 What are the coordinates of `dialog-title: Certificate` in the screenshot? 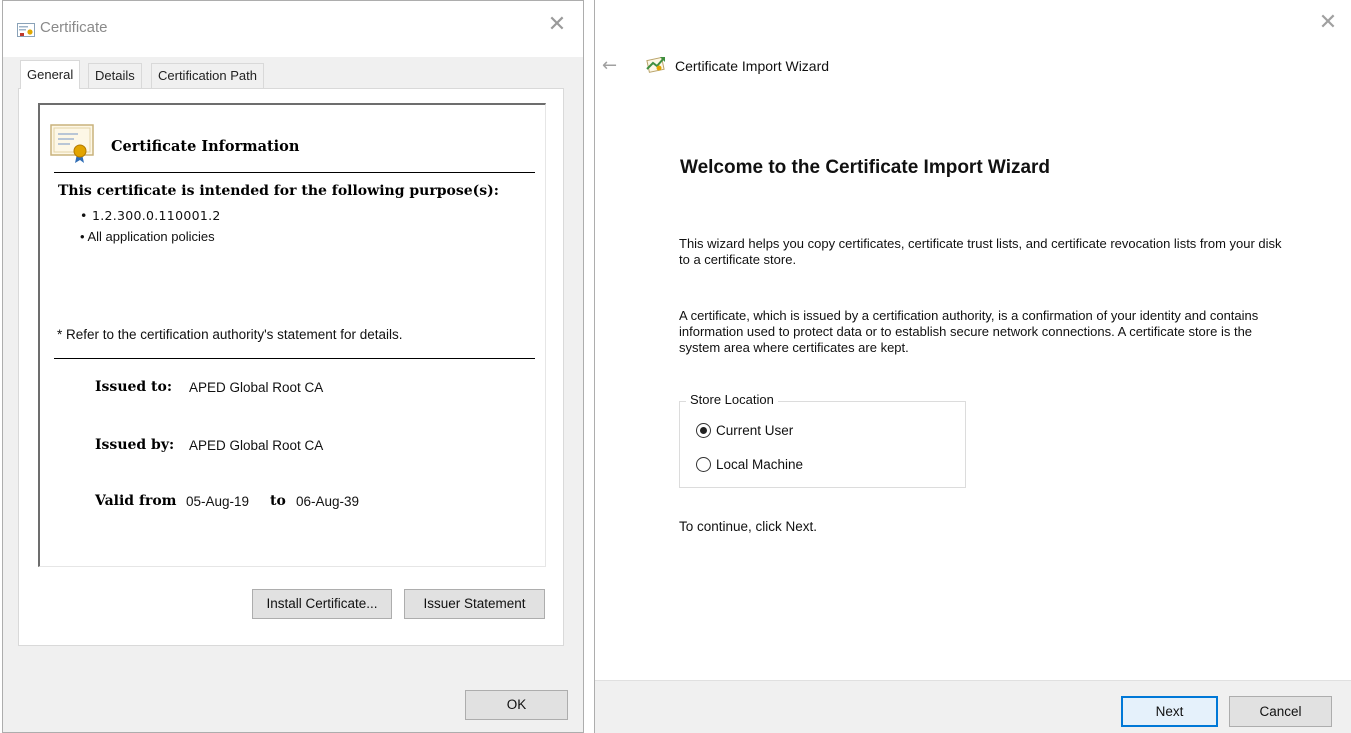 It's located at (74, 27).